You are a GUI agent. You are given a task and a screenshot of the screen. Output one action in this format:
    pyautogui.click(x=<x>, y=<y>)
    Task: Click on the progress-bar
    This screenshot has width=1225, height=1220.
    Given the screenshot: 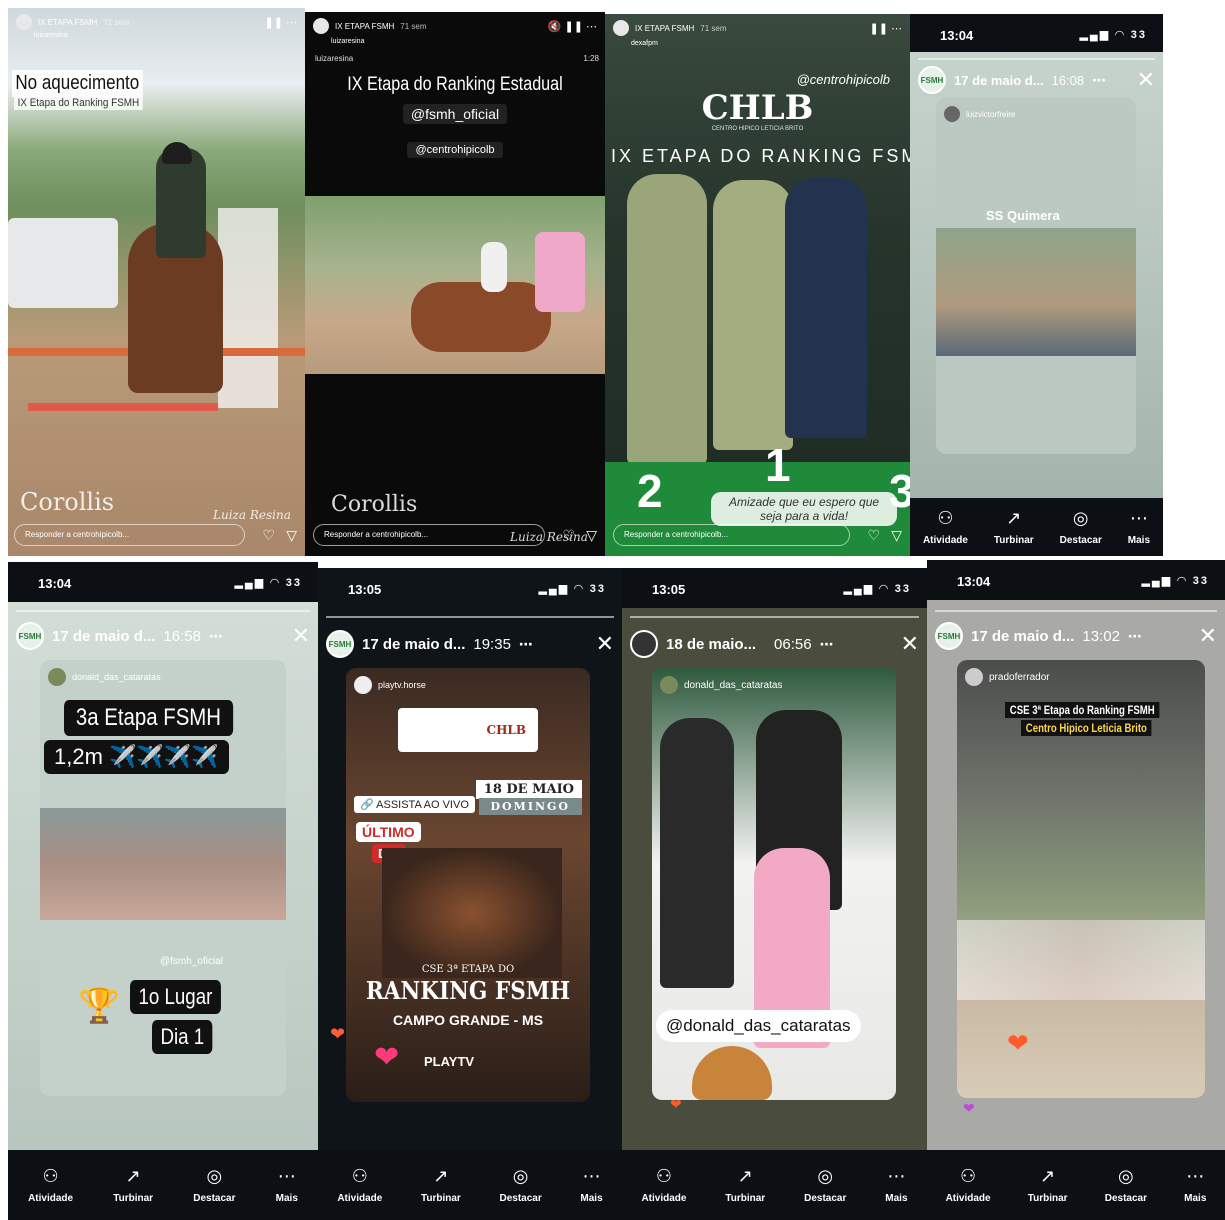 What is the action you would take?
    pyautogui.click(x=163, y=611)
    